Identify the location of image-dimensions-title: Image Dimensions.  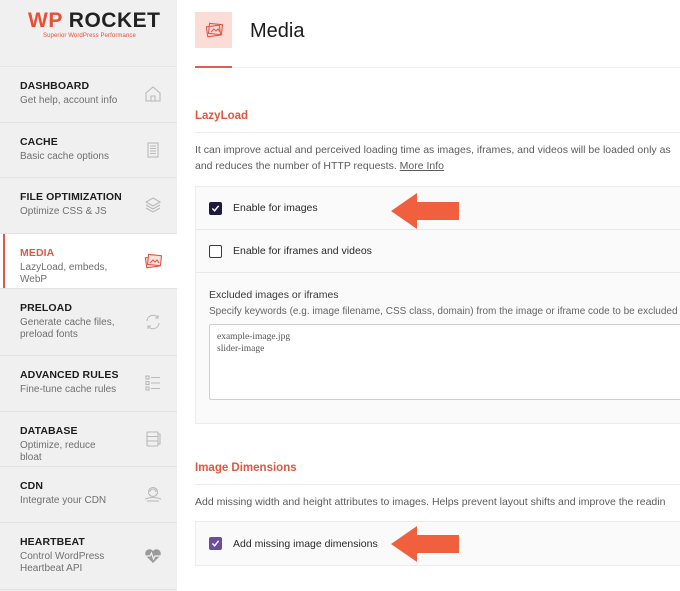
(437, 473).